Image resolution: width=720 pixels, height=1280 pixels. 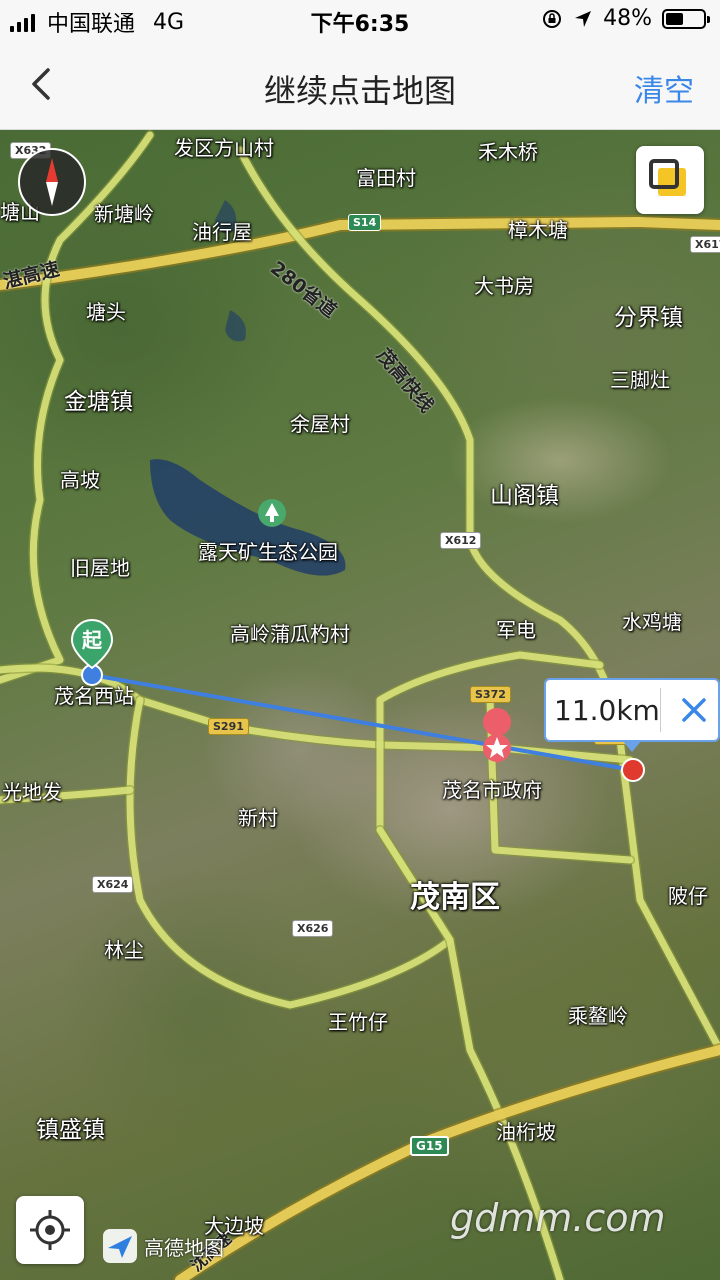 I want to click on compass-icon, so click(x=52, y=182).